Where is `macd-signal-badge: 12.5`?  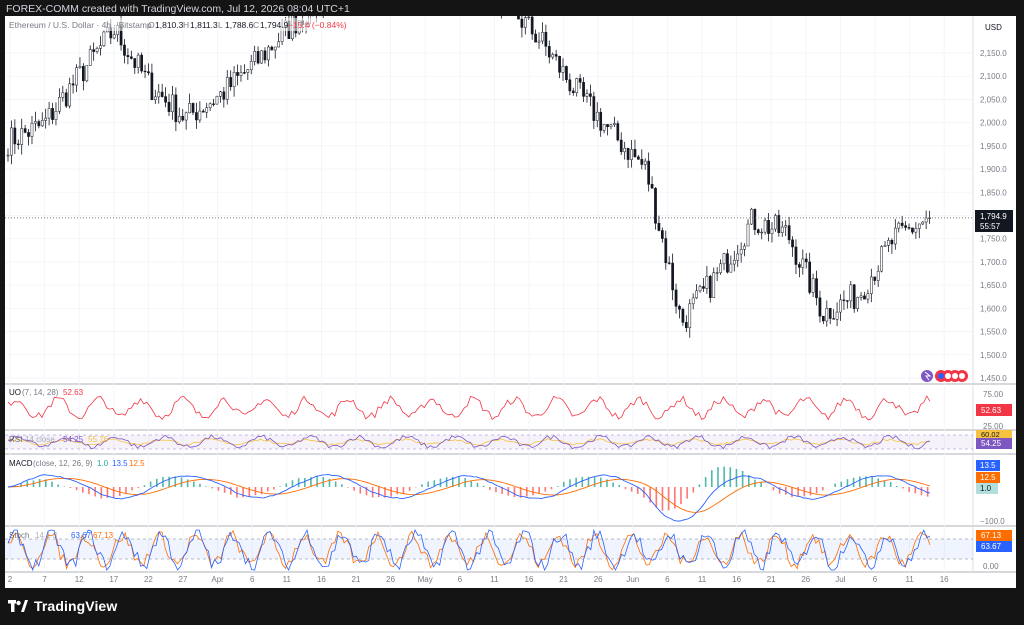
macd-signal-badge: 12.5 is located at coordinates (988, 477).